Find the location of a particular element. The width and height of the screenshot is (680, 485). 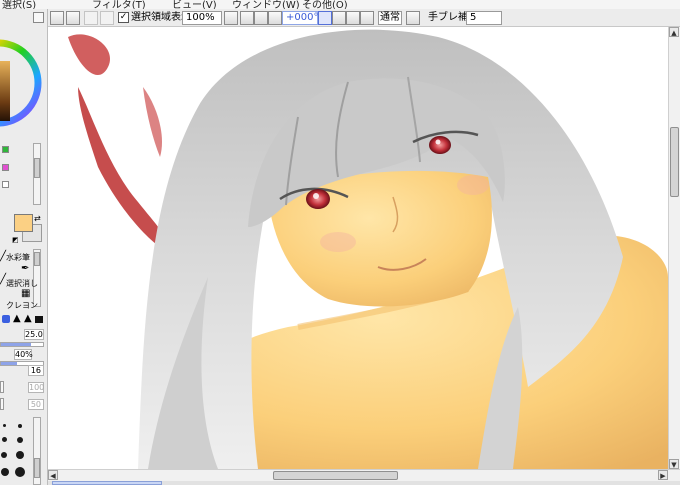

stabilizer-select: 5 is located at coordinates (484, 18).